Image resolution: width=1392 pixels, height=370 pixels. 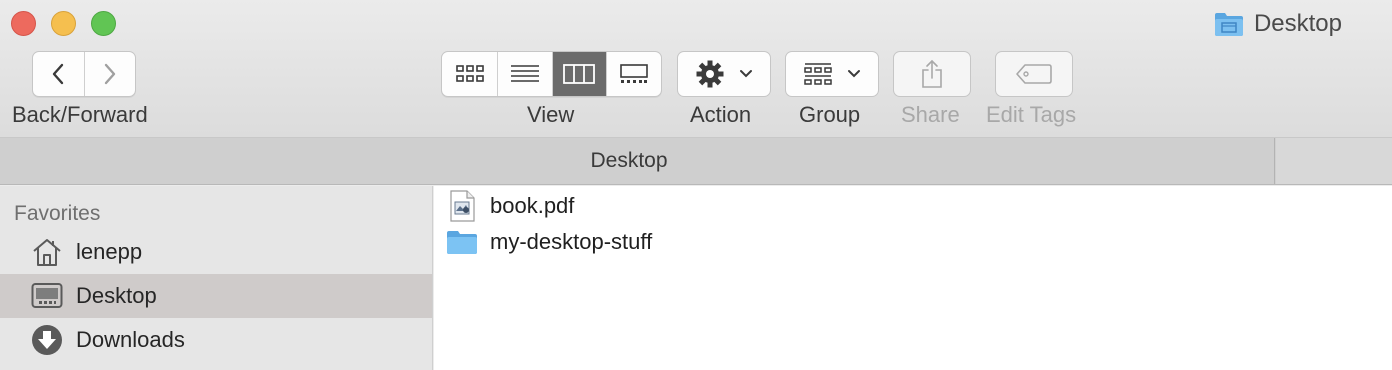 I want to click on sidebar-item-label: Downloads, so click(x=130, y=339).